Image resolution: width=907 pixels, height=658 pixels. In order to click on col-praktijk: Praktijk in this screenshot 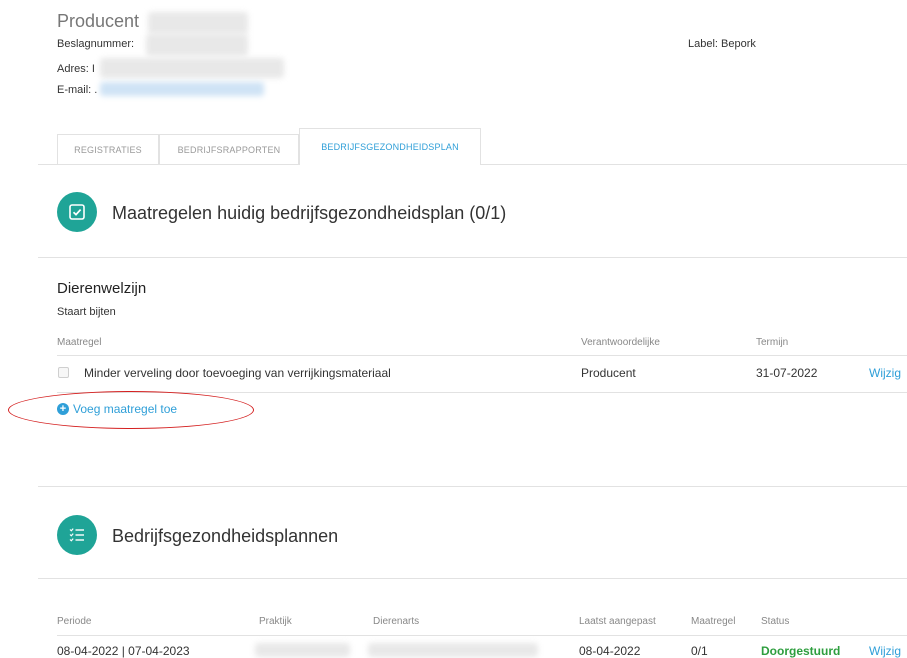, I will do `click(275, 621)`.